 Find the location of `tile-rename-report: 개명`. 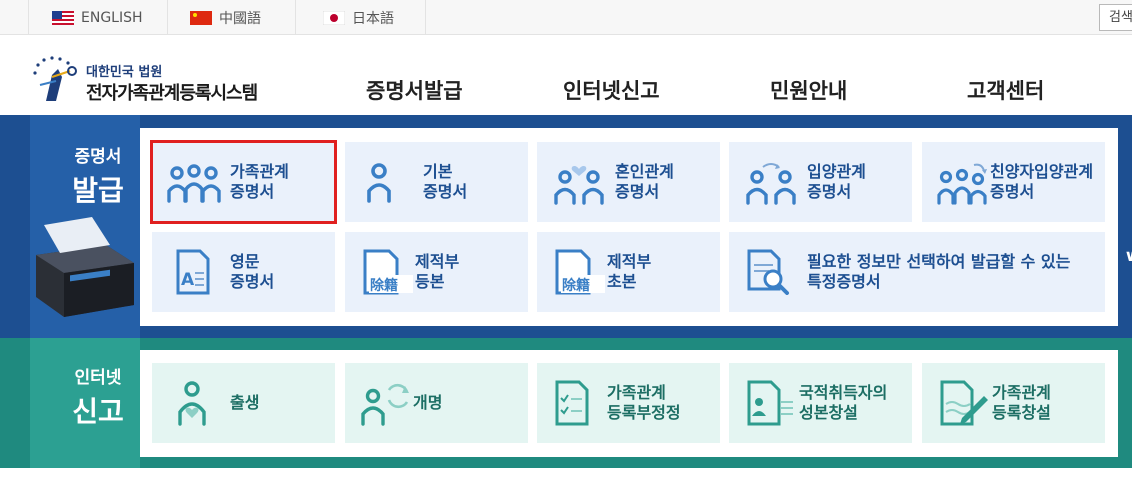

tile-rename-report: 개명 is located at coordinates (436, 403).